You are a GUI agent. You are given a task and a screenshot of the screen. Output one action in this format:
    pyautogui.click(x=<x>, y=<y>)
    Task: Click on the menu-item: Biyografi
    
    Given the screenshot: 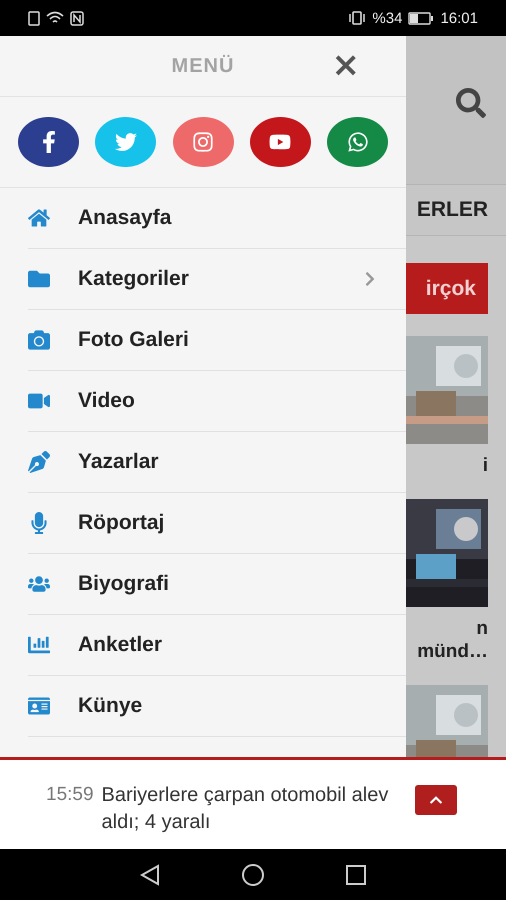 What is the action you would take?
    pyautogui.click(x=217, y=584)
    